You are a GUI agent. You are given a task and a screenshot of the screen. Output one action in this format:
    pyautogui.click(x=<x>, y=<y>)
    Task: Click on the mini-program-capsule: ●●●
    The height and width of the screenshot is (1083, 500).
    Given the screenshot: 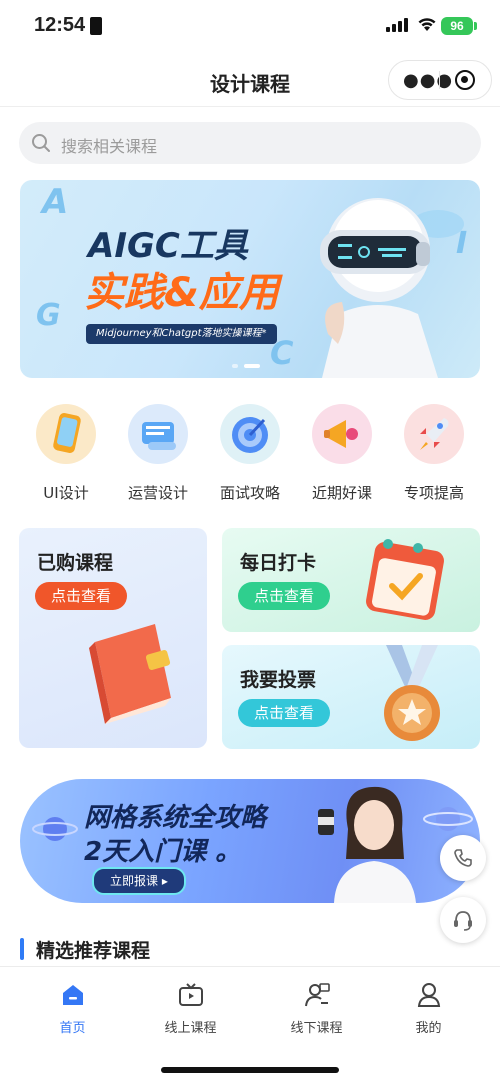 What is the action you would take?
    pyautogui.click(x=440, y=80)
    